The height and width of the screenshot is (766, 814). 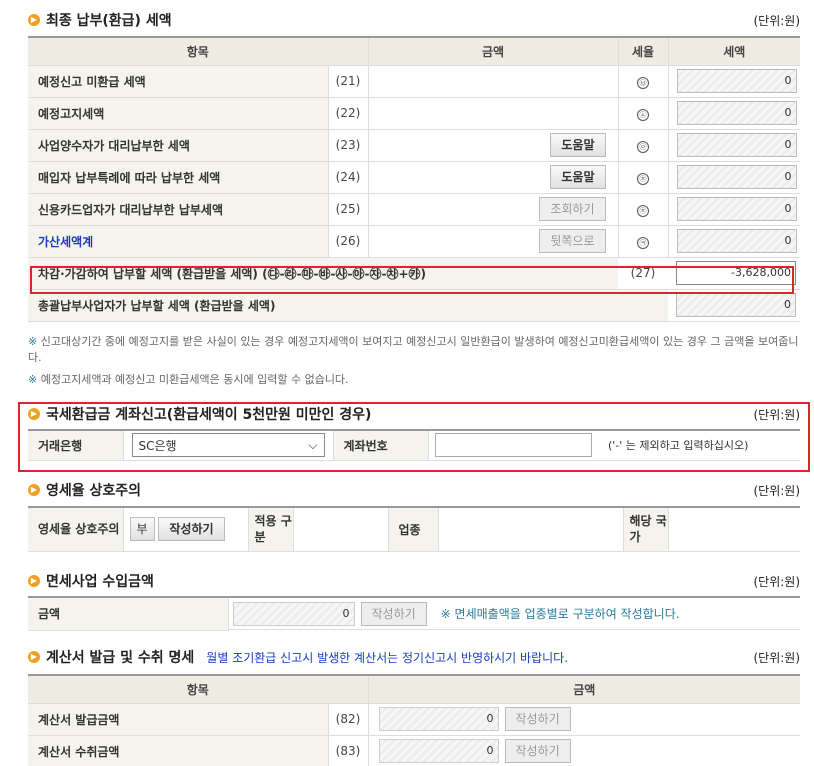 What do you see at coordinates (178, 145) in the screenshot?
I see `row-label: 사업양수자가 대리납부한 세액` at bounding box center [178, 145].